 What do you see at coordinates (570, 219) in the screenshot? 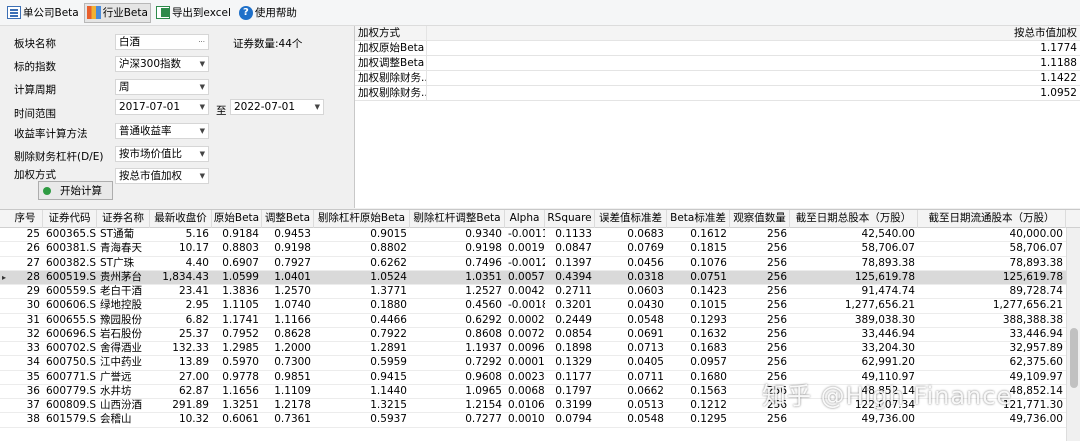
I see `column-header: RSquare` at bounding box center [570, 219].